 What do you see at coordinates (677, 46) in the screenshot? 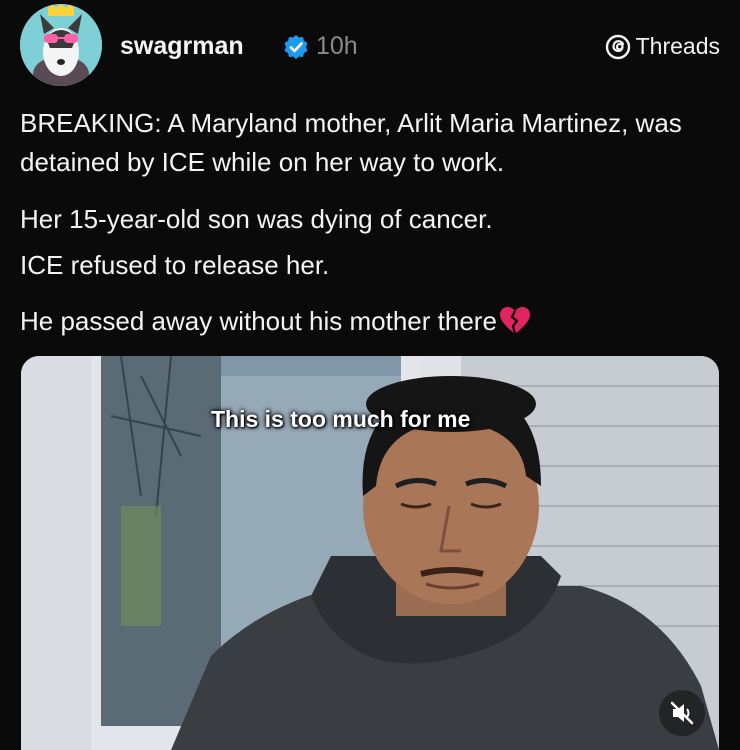
I see `threads-label: Threads` at bounding box center [677, 46].